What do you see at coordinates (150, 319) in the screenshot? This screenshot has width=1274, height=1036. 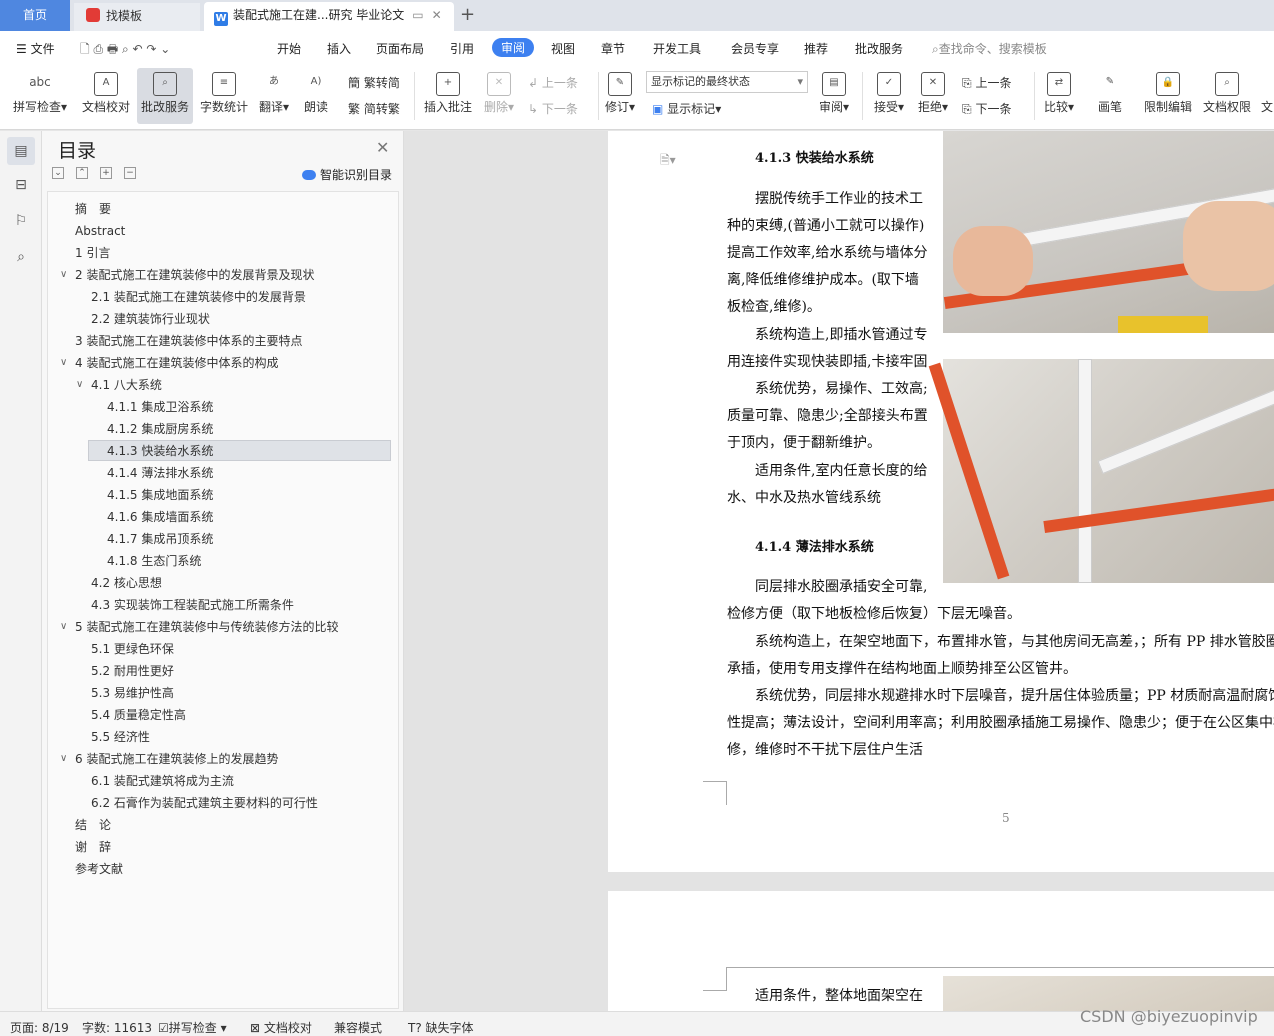 I see `toc-item: 2.2 建筑装饰行业现状` at bounding box center [150, 319].